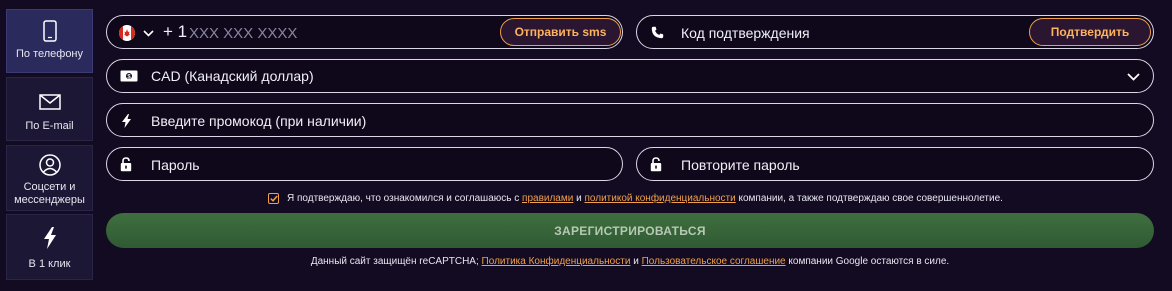  Describe the element at coordinates (831, 33) in the screenshot. I see `confirmation-code-input` at that location.